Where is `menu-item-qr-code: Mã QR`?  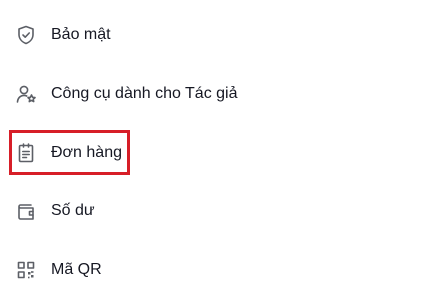
menu-item-qr-code: Mã QR is located at coordinates (224, 270).